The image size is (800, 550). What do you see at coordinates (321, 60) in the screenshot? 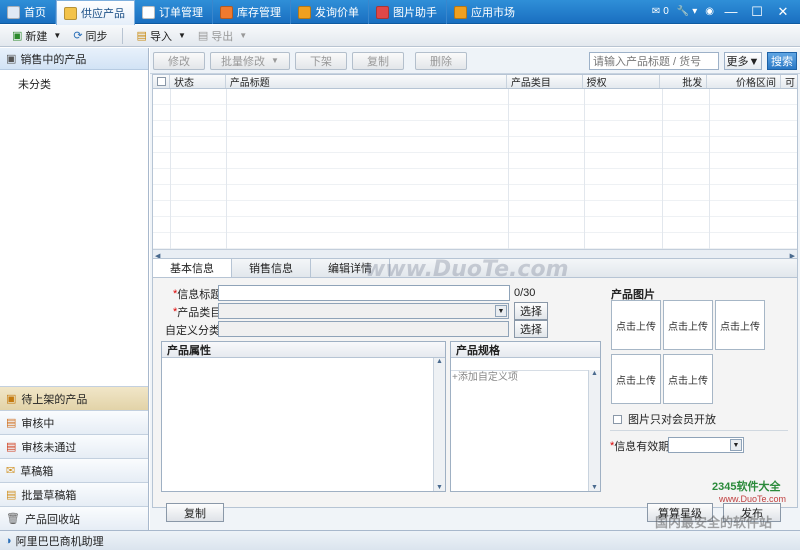
I see `unlist-button: 下架` at bounding box center [321, 60].